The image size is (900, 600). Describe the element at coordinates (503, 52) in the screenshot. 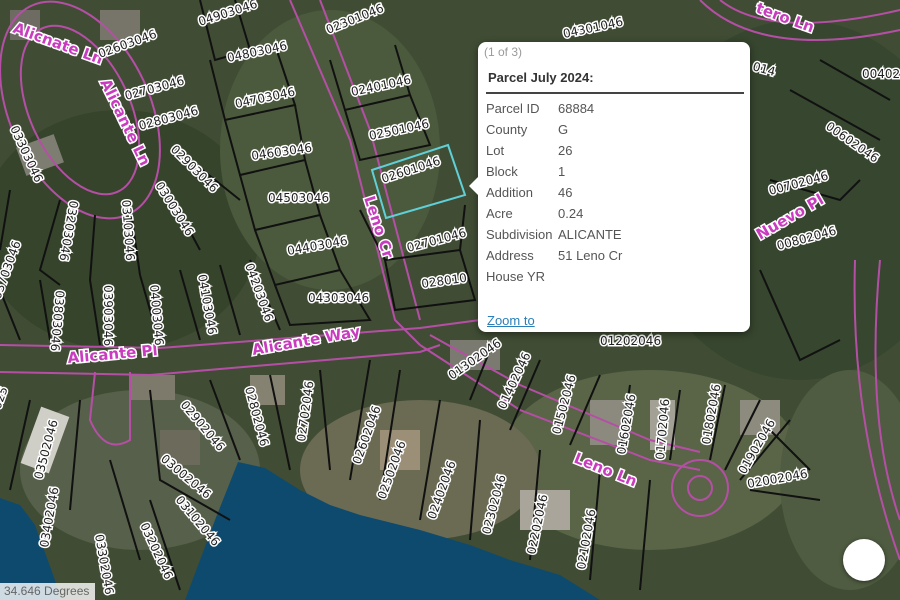

I see `popup-pager: (1 of 3)` at that location.